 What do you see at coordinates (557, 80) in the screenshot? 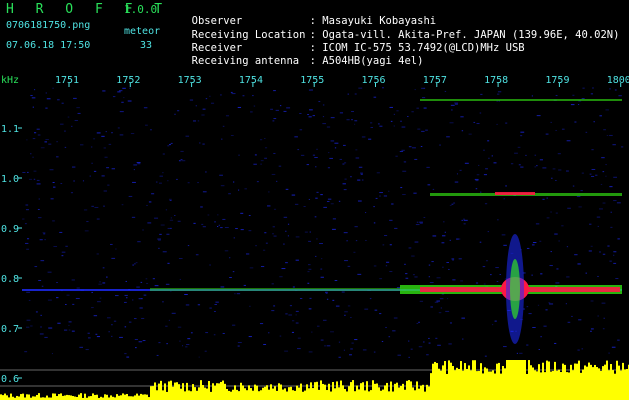
I see `time-tick-label: 1759` at bounding box center [557, 80].